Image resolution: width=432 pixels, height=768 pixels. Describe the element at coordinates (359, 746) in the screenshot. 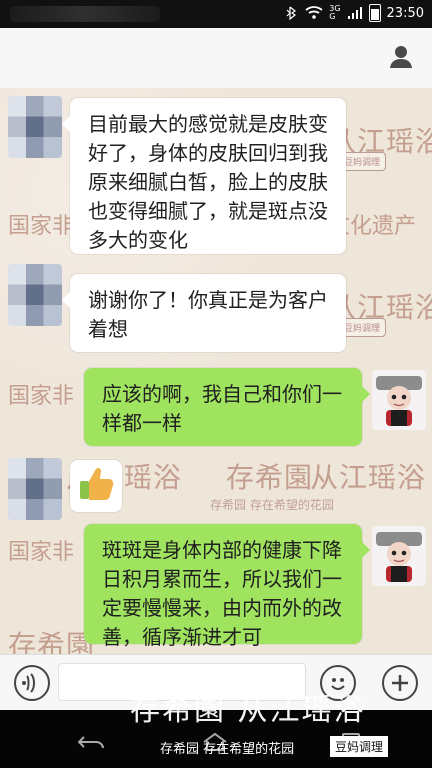

I see `bottom-tag-overlay: 豆妈调理` at that location.